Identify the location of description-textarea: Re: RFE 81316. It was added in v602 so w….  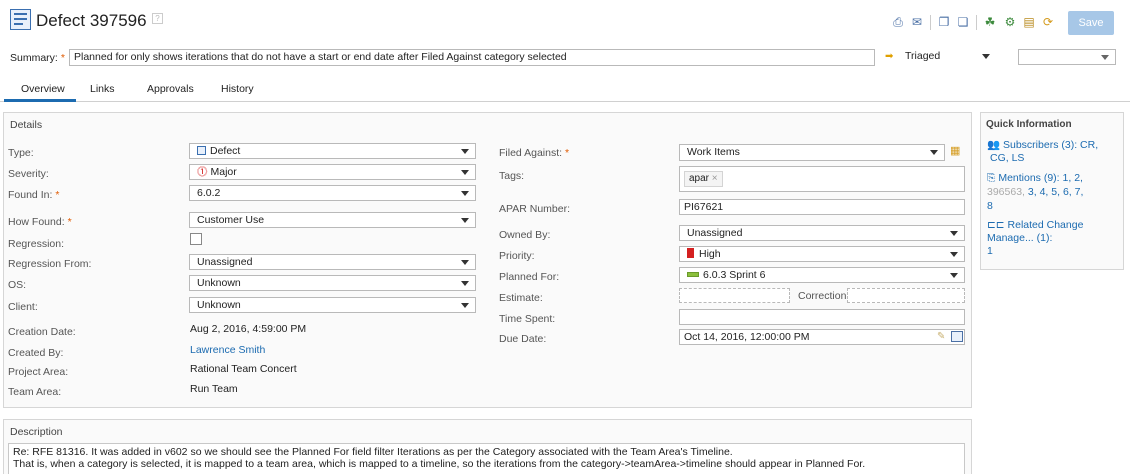
(486, 458).